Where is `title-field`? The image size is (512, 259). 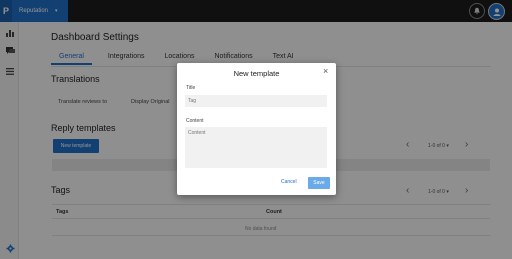 title-field is located at coordinates (256, 101).